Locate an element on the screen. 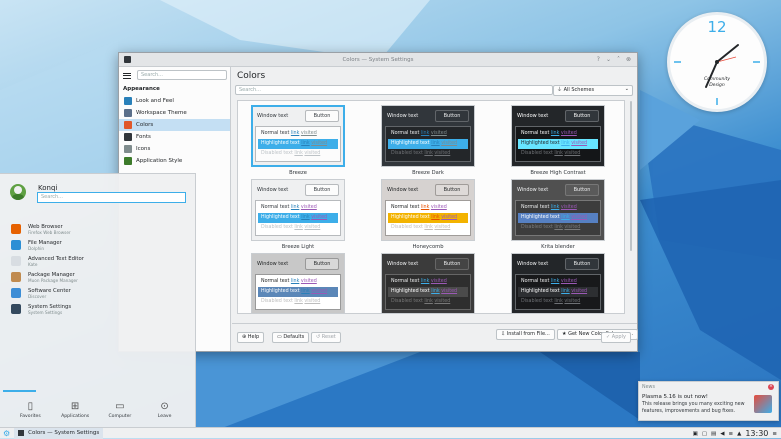 The image size is (781, 439). window-title: Colors — System Settings is located at coordinates (378, 59).